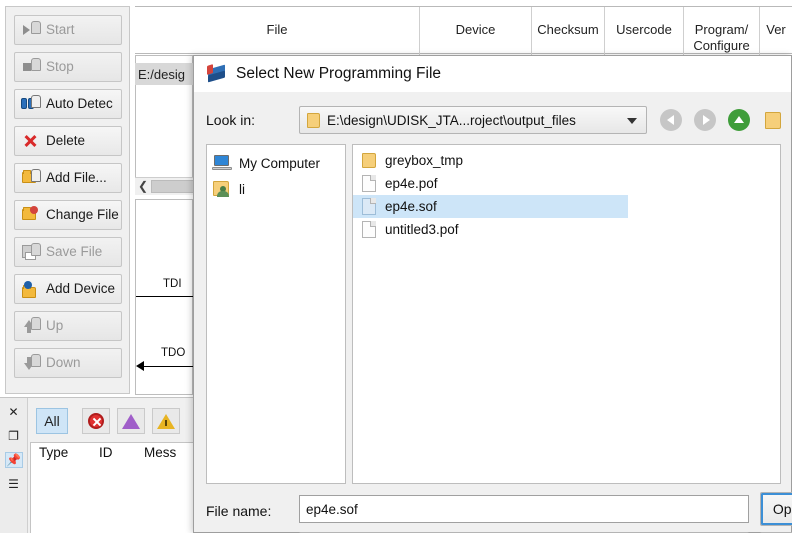 This screenshot has height=533, width=792. What do you see at coordinates (231, 120) in the screenshot?
I see `look-in-label: Look in:` at bounding box center [231, 120].